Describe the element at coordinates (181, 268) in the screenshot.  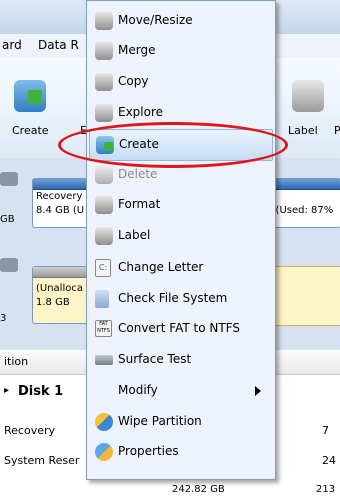
I see `menu-item-change-letter: C: Change Letter` at that location.